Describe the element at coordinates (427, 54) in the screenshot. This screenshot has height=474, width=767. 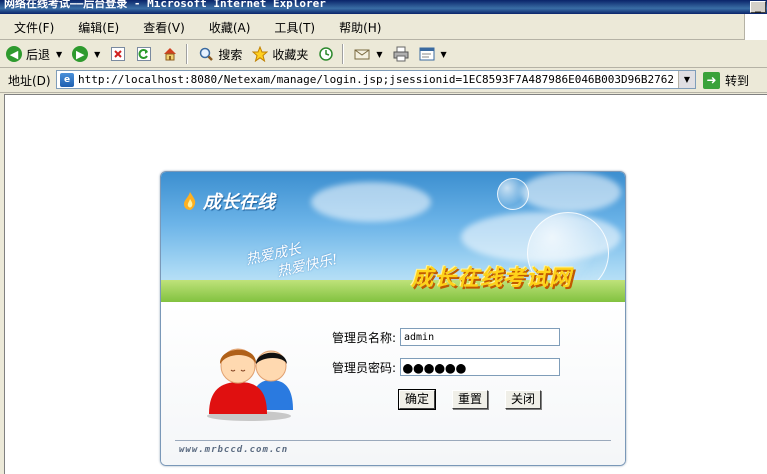
I see `edit-page-icon` at that location.